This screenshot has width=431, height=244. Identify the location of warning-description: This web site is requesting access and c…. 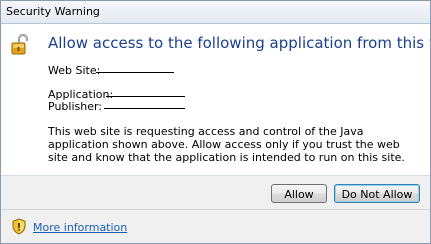
(226, 144).